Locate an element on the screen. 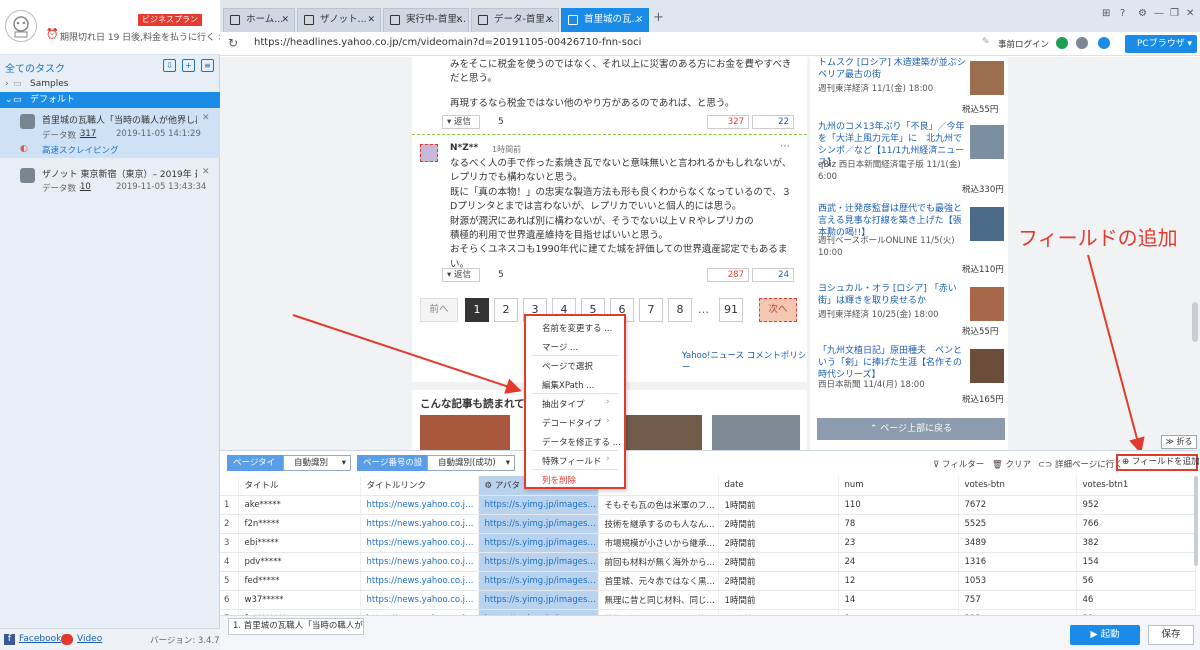  video-icon is located at coordinates (67, 639).